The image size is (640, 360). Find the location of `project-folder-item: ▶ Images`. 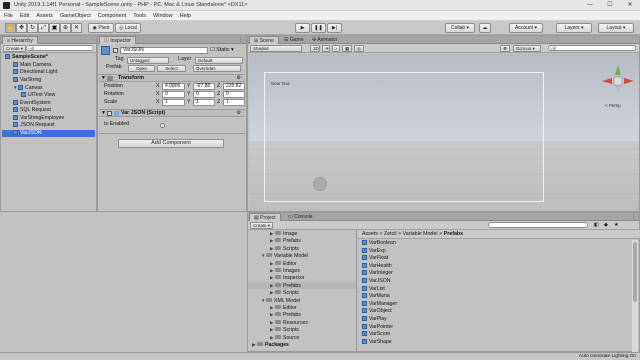

project-folder-item: ▶ Images is located at coordinates (302, 270).